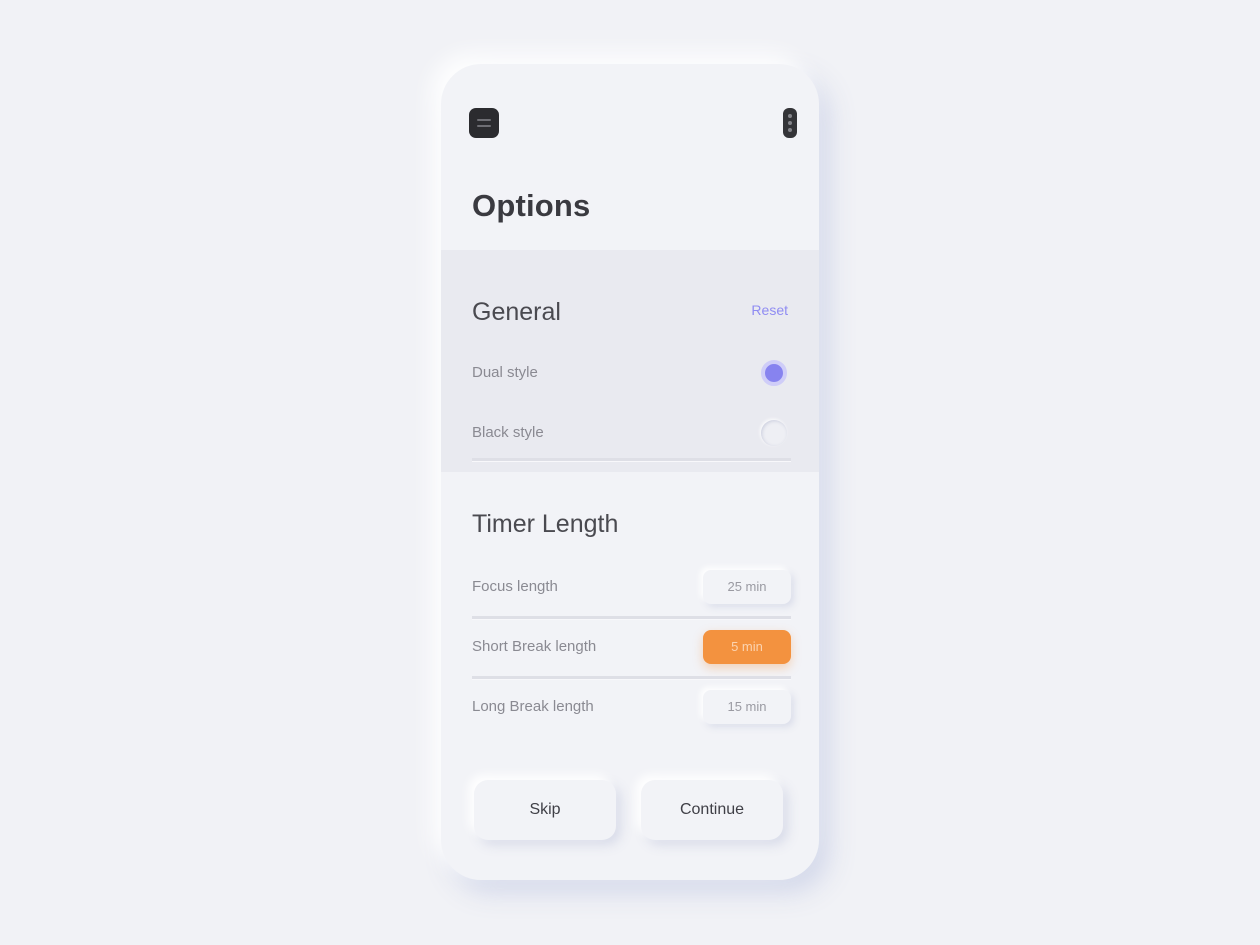  I want to click on option-row-black-style: Black style, so click(631, 433).